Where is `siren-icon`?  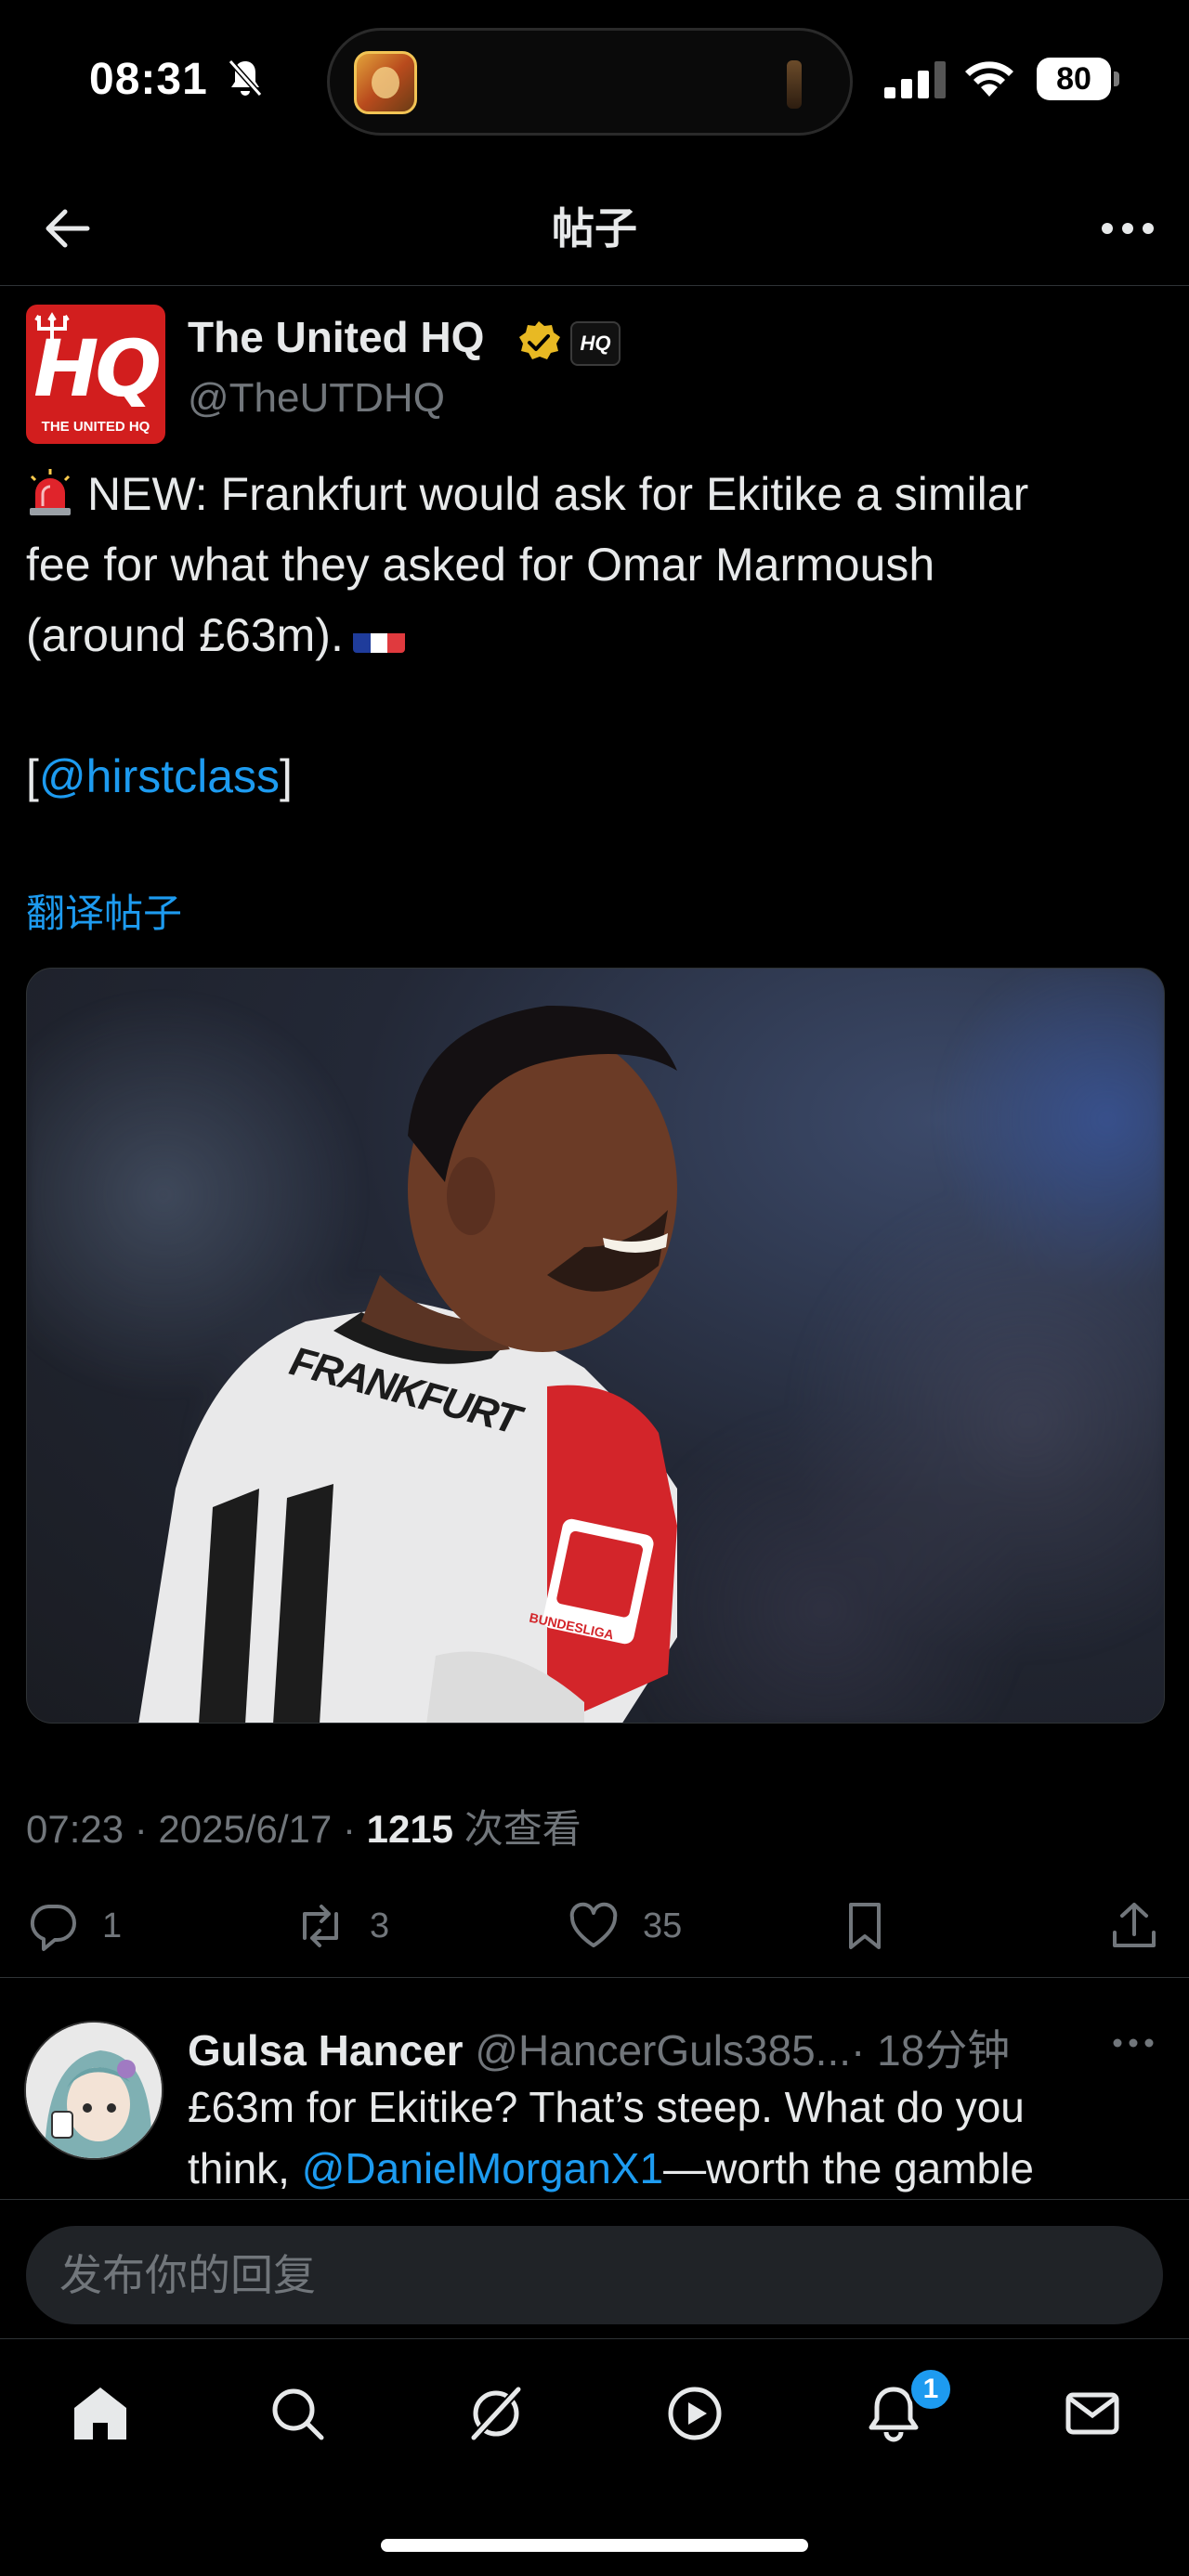
siren-icon is located at coordinates (51, 492).